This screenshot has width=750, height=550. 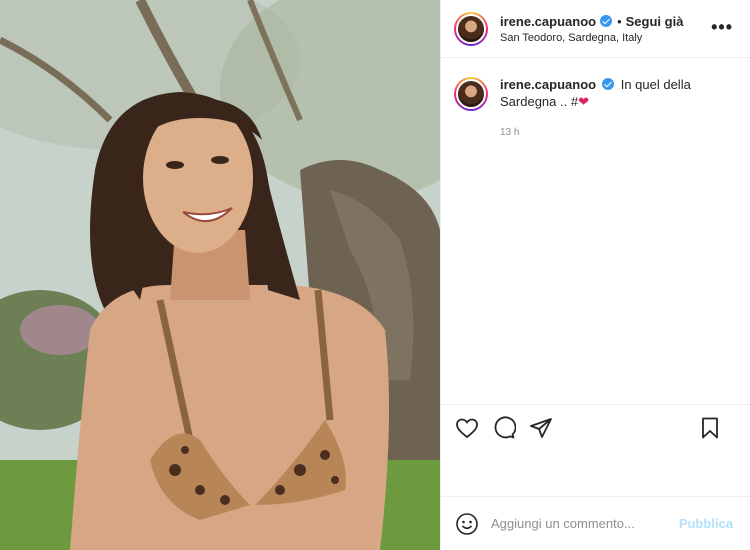 What do you see at coordinates (591, 38) in the screenshot?
I see `location-link: San Teodoro, Sardegna, Italy` at bounding box center [591, 38].